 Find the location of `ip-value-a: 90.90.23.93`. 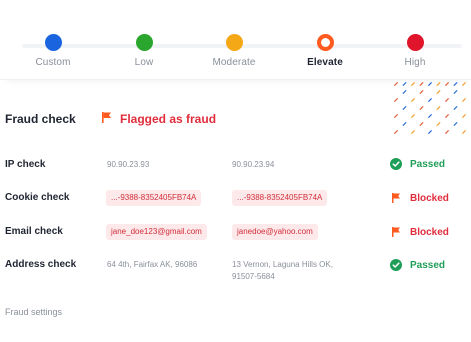

ip-value-a: 90.90.23.93 is located at coordinates (128, 164).